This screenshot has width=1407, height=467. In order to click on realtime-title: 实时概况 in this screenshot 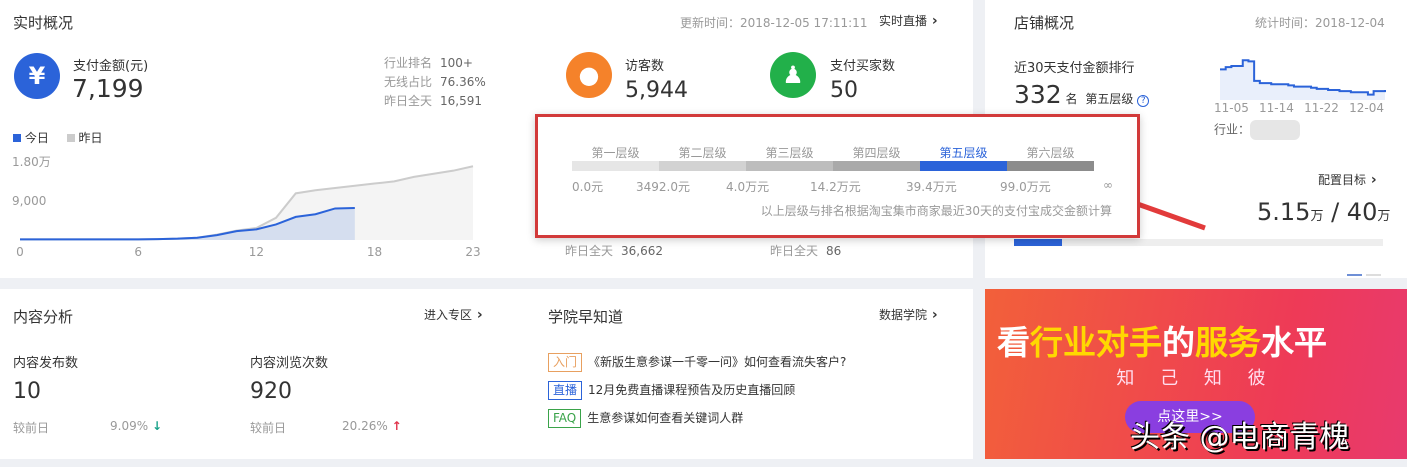, I will do `click(43, 23)`.